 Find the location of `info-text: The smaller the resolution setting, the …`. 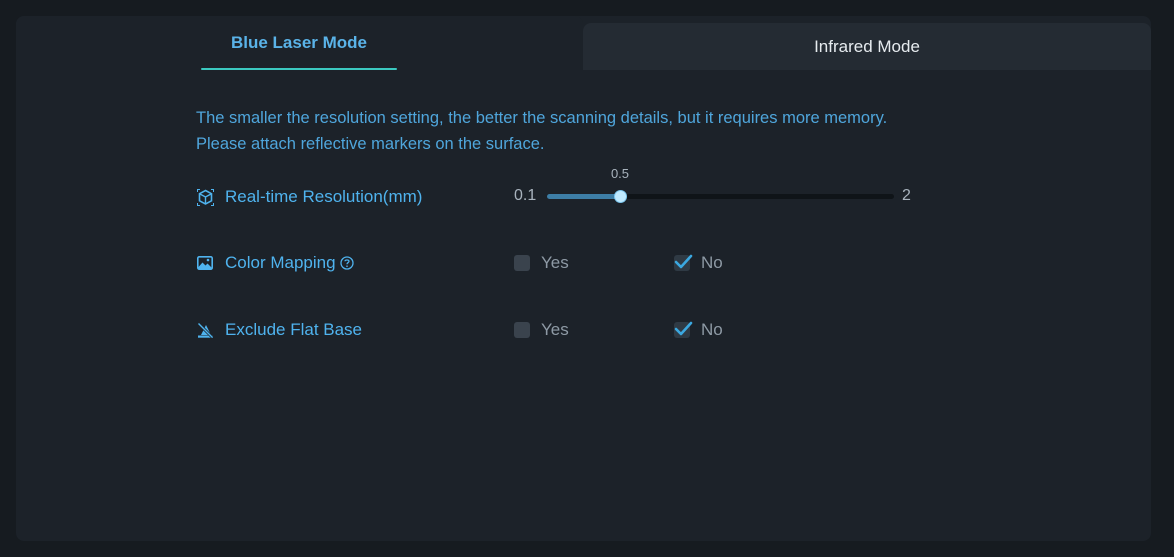

info-text: The smaller the resolution setting, the … is located at coordinates (541, 131).